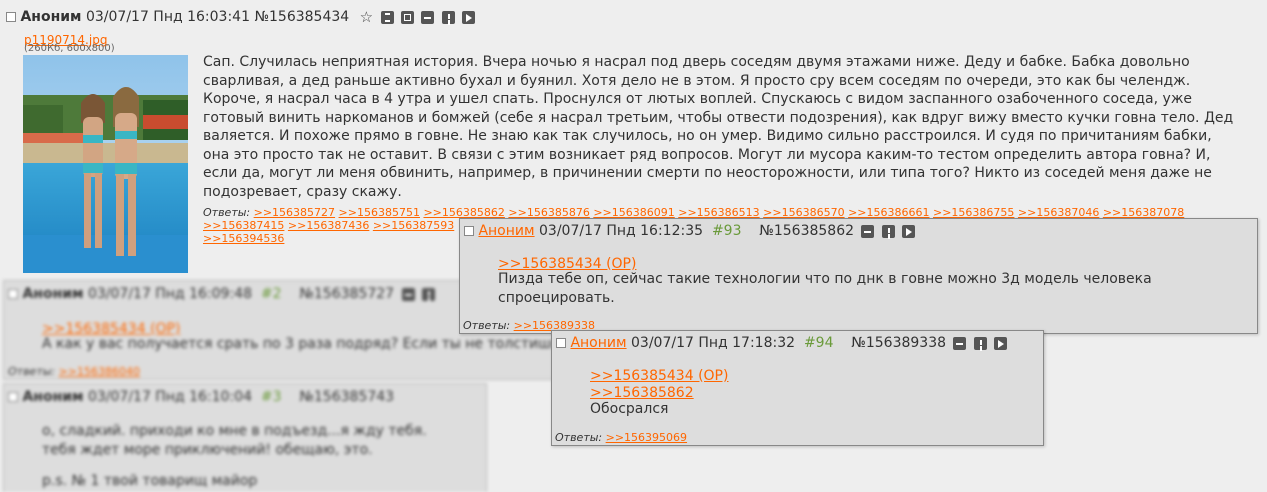 The height and width of the screenshot is (492, 1267). I want to click on reply-link: >>156394536, so click(243, 238).